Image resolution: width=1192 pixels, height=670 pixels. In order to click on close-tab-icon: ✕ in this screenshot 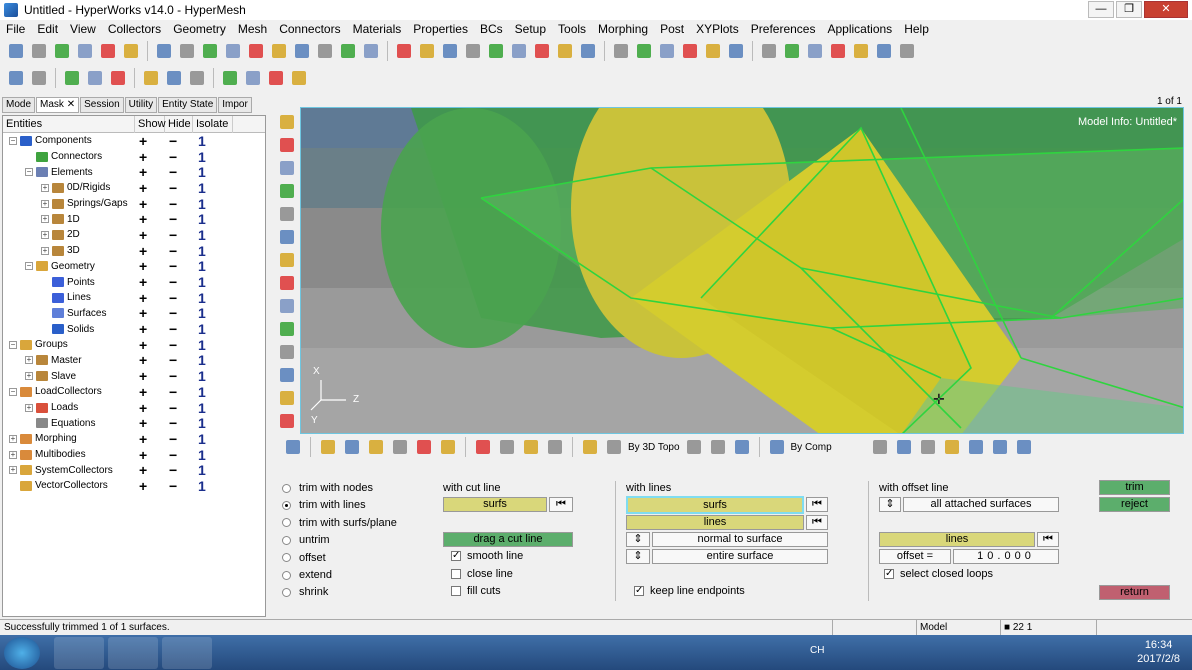, I will do `click(69, 104)`.